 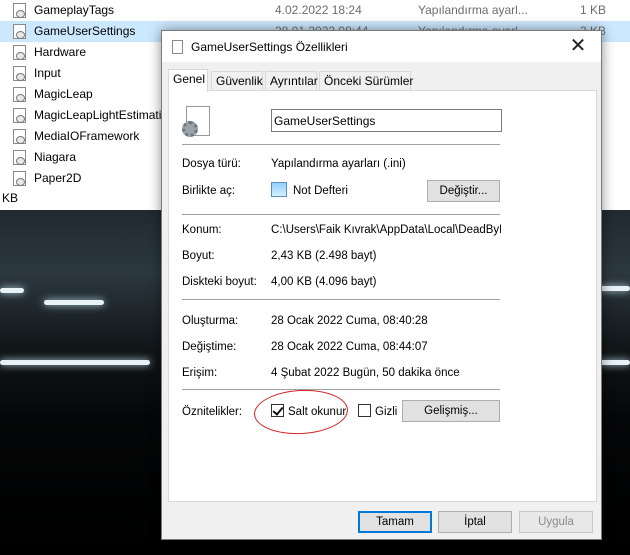 I want to click on file-name: MagicLeapLightEstimati, so click(x=98, y=115).